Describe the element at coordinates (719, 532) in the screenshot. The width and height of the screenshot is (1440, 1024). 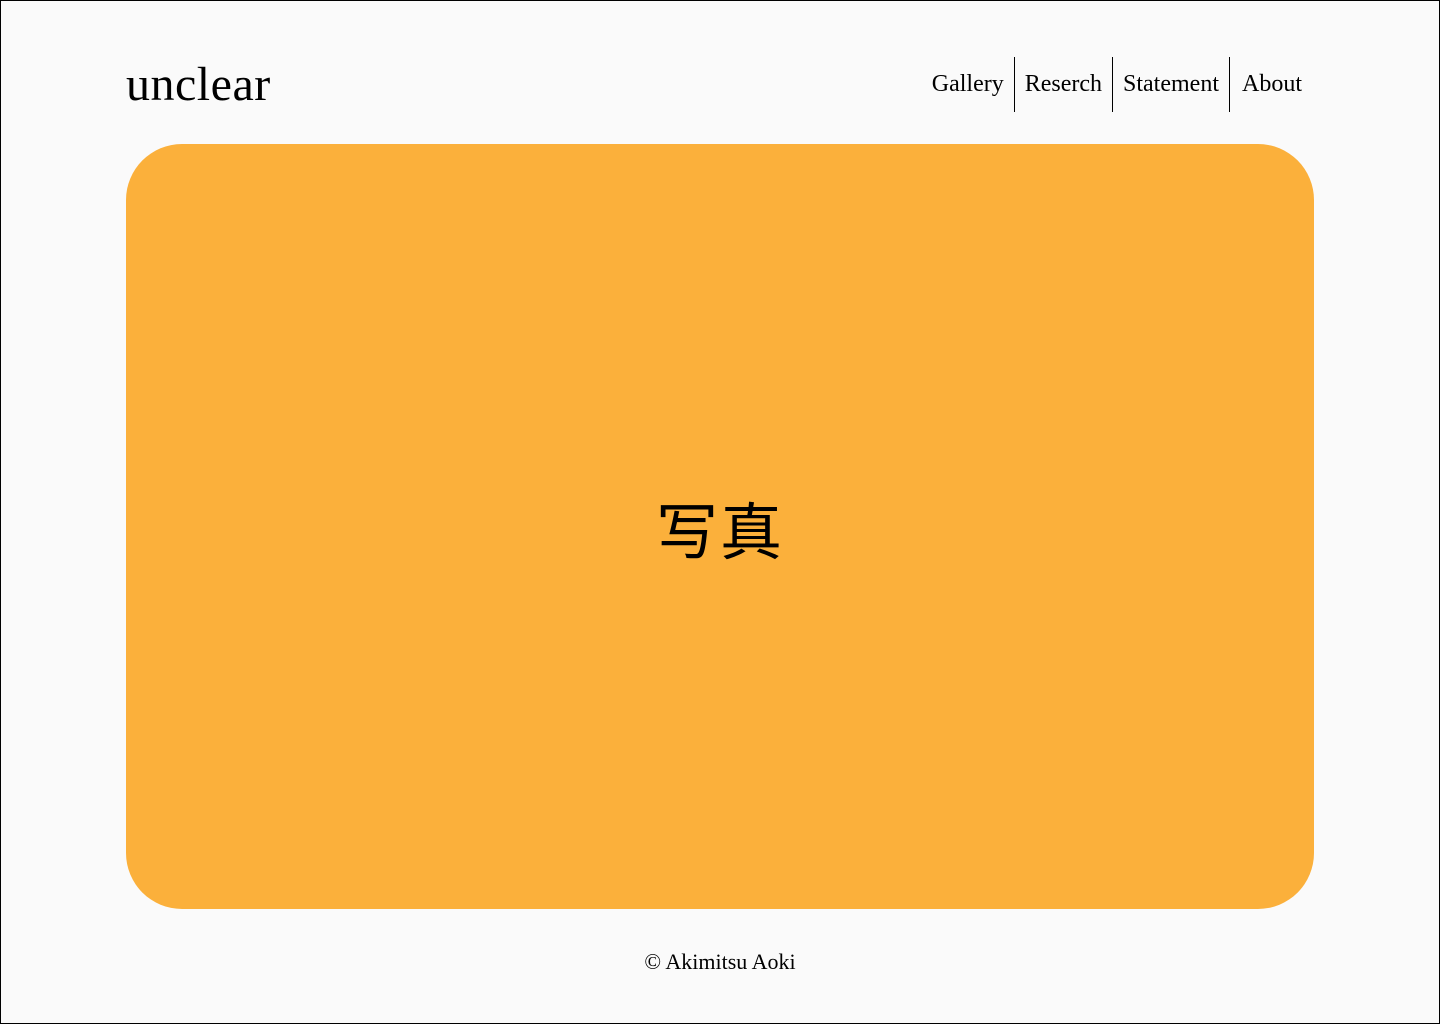
I see `hero-label: 写真` at that location.